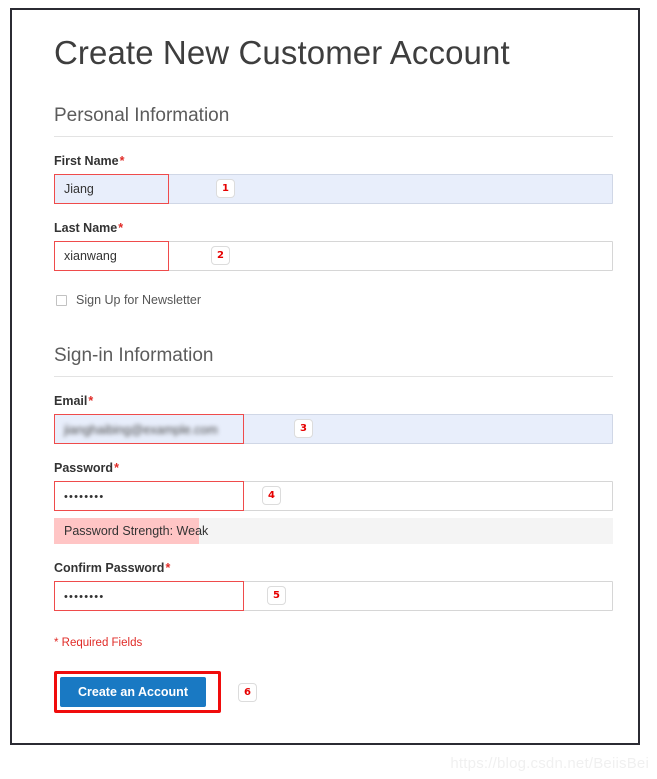 This screenshot has height=779, width=657. I want to click on submit-area: Create an Account 6, so click(333, 692).